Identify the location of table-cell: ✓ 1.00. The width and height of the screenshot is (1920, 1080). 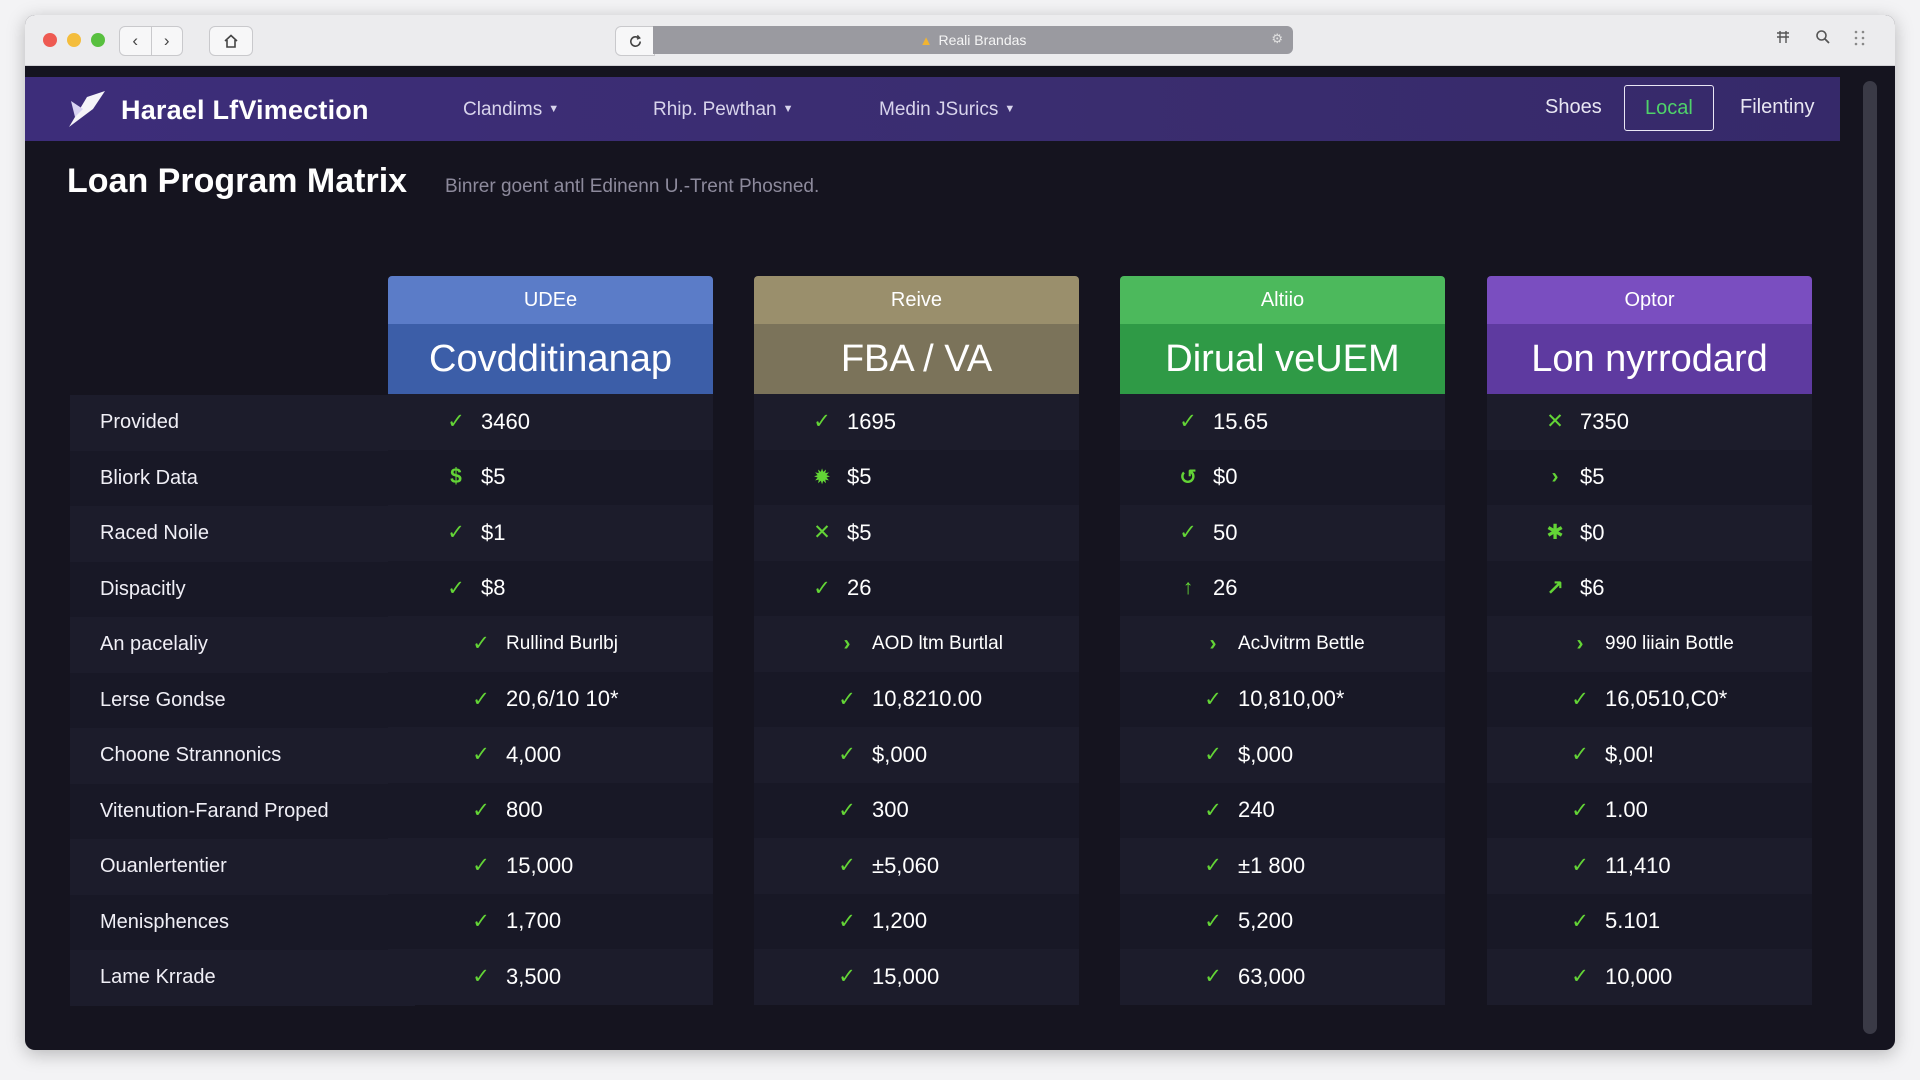
(1649, 810).